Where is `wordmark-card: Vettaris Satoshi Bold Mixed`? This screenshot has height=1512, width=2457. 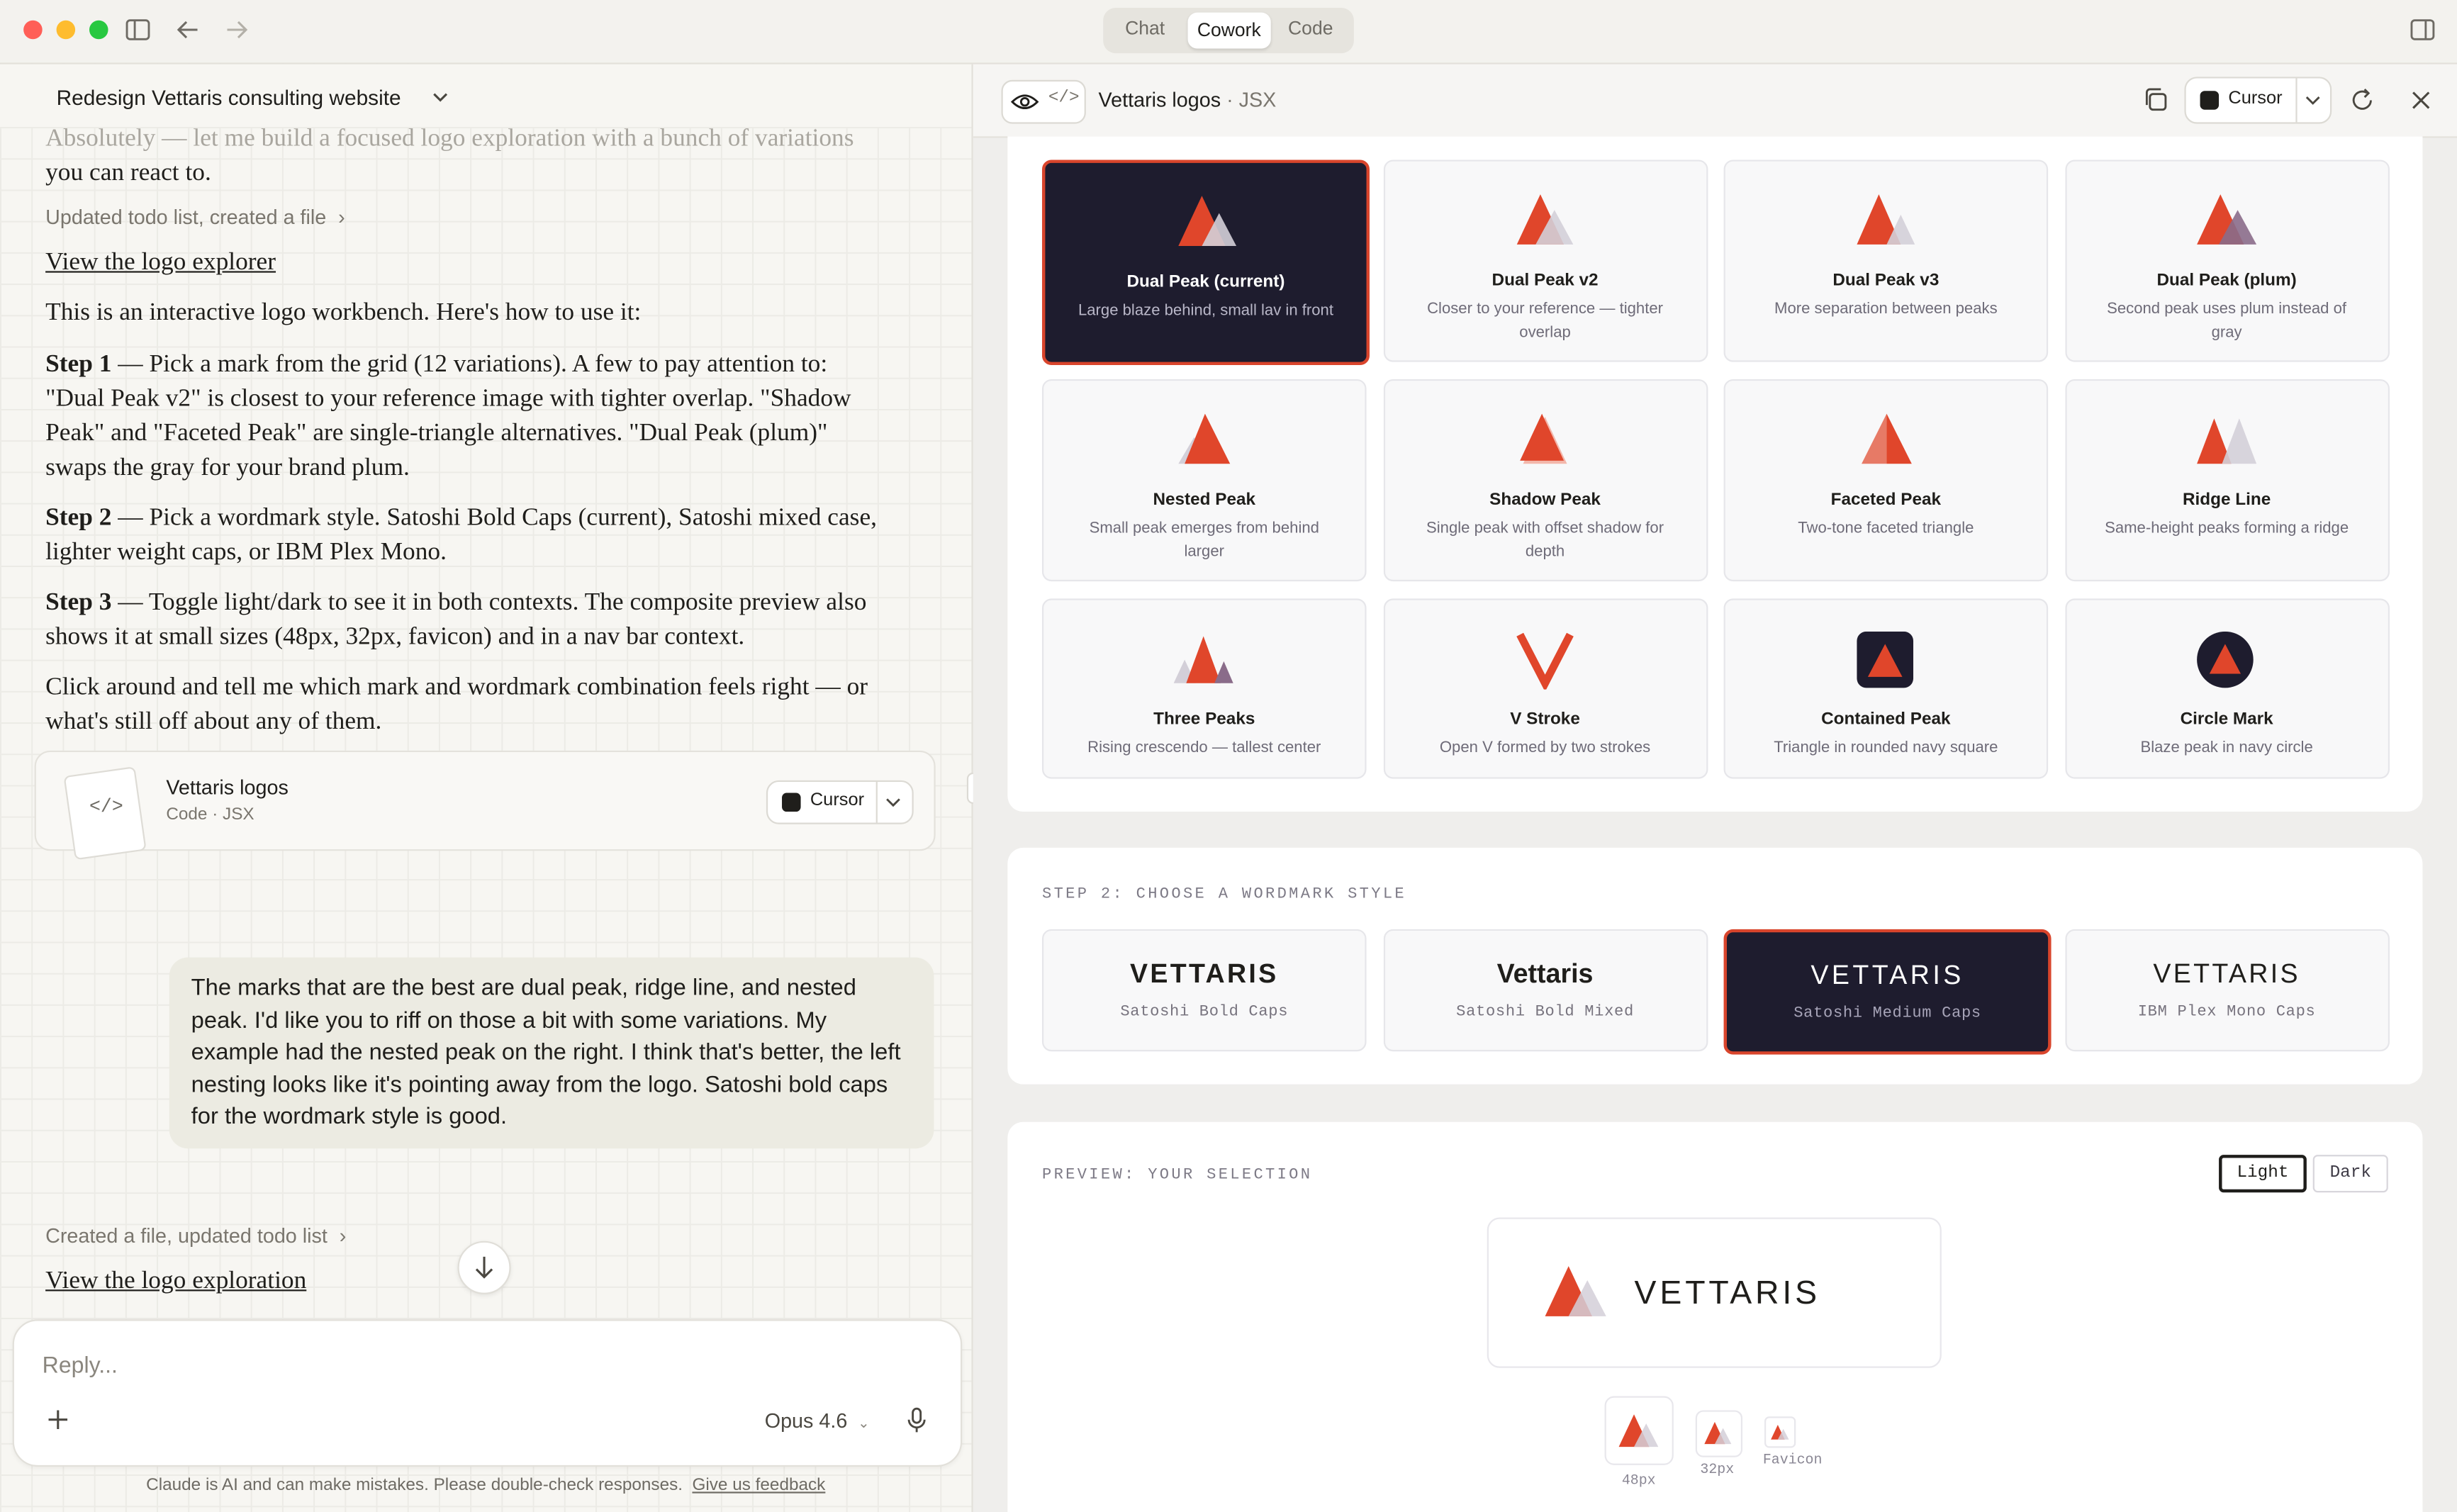 wordmark-card: Vettaris Satoshi Bold Mixed is located at coordinates (1545, 990).